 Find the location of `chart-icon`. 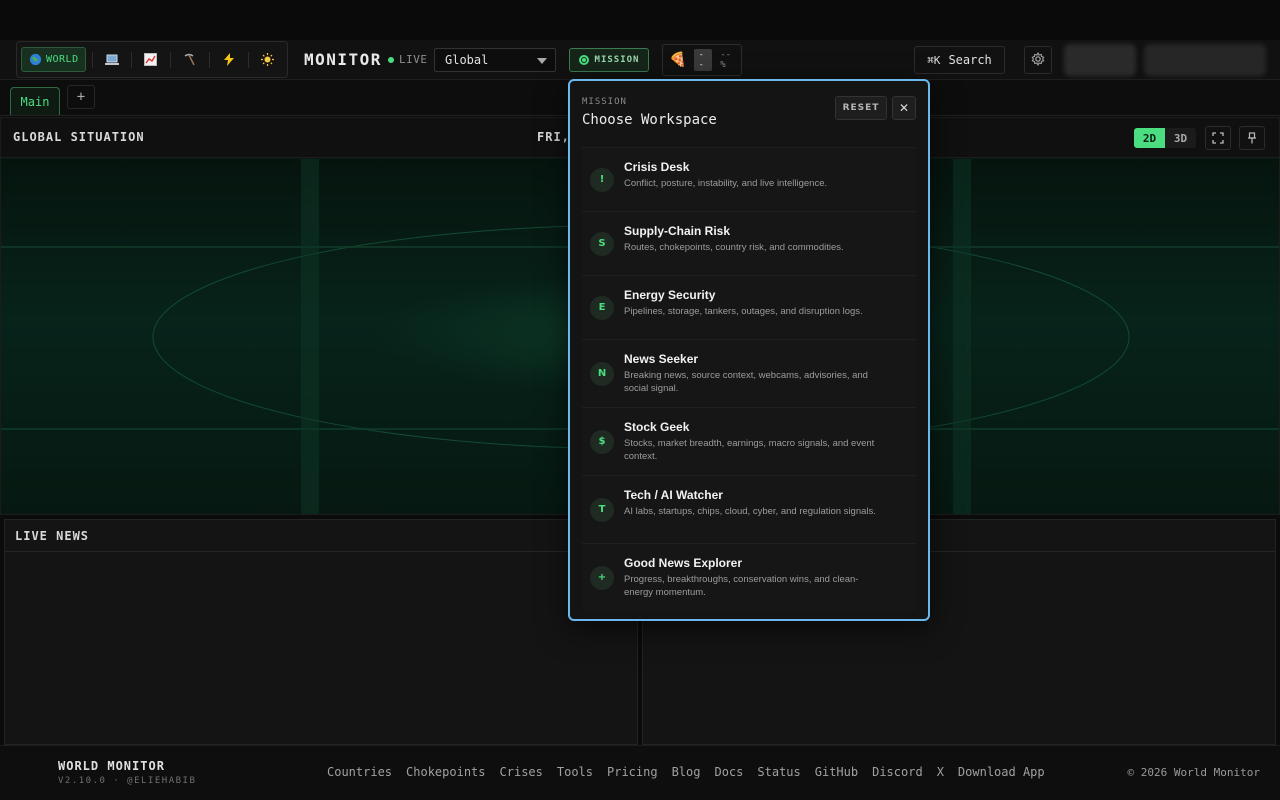

chart-icon is located at coordinates (151, 60).